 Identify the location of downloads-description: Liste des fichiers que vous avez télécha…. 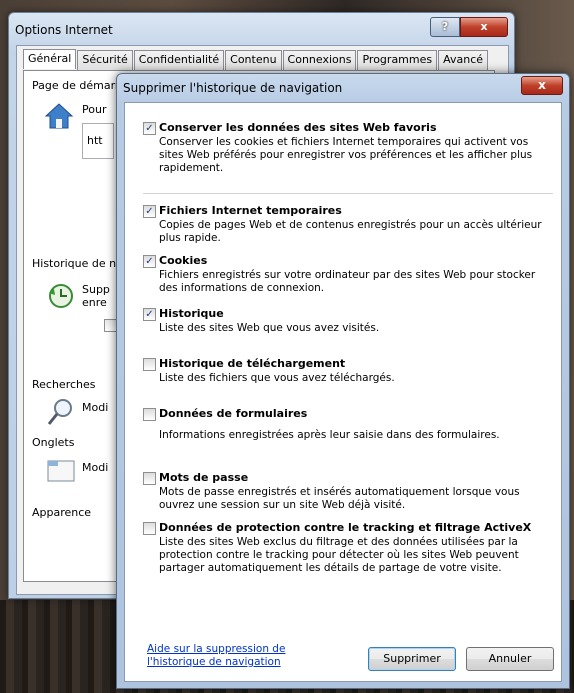
(277, 378).